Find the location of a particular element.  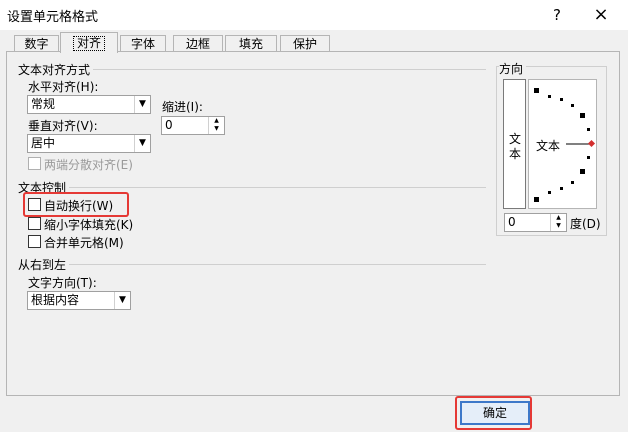

tab-number: 数字 is located at coordinates (36, 43).